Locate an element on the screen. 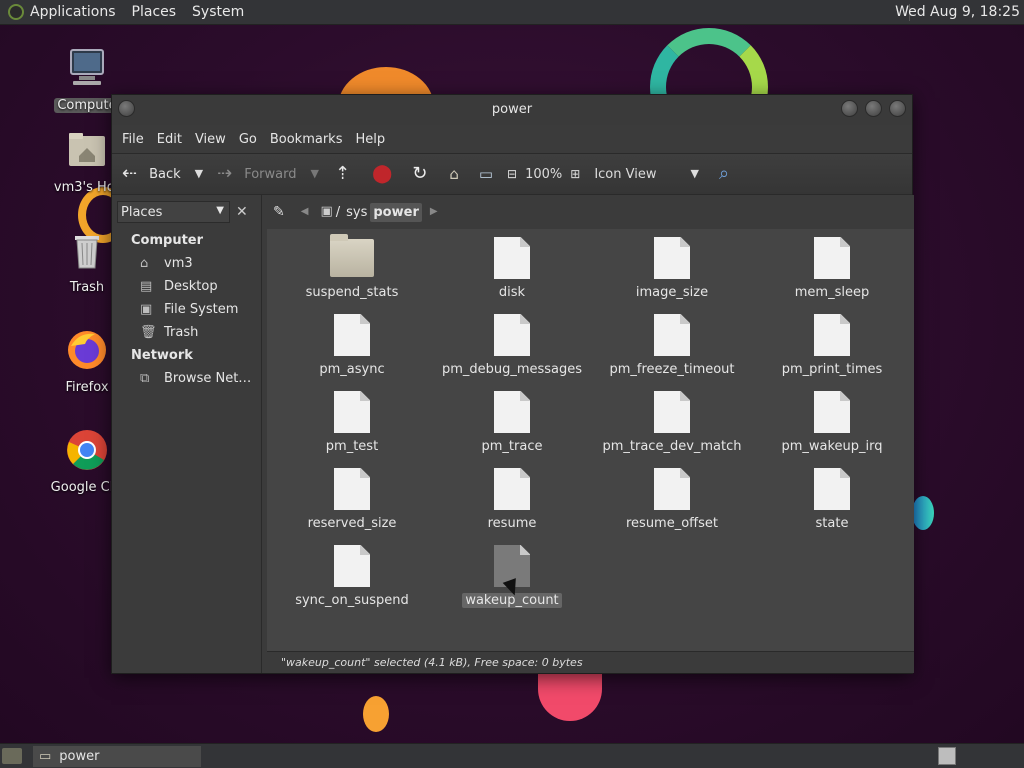  file-item: state is located at coordinates (832, 499).